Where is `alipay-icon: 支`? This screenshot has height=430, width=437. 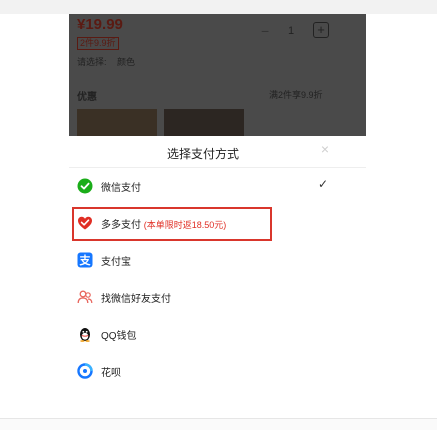 alipay-icon: 支 is located at coordinates (85, 260).